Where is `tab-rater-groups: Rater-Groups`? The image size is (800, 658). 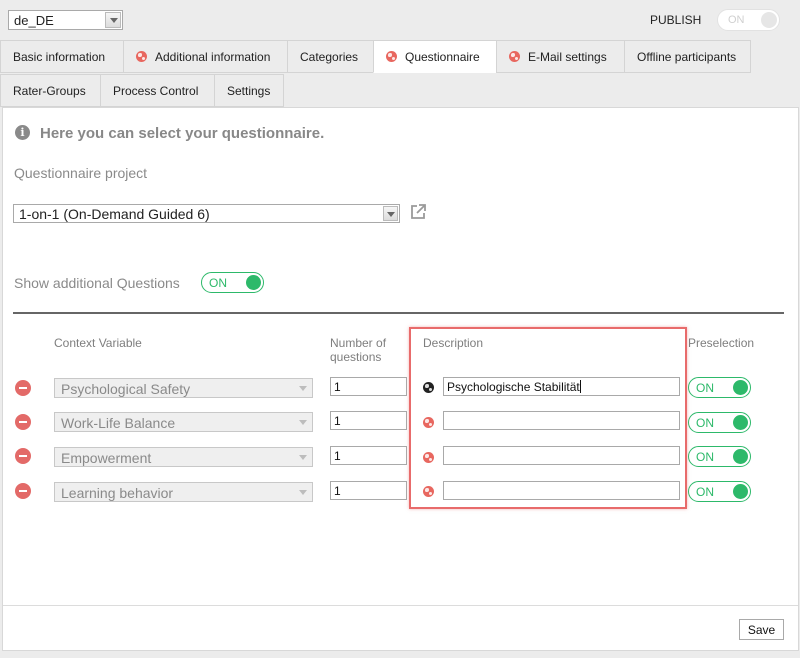 tab-rater-groups: Rater-Groups is located at coordinates (50, 90).